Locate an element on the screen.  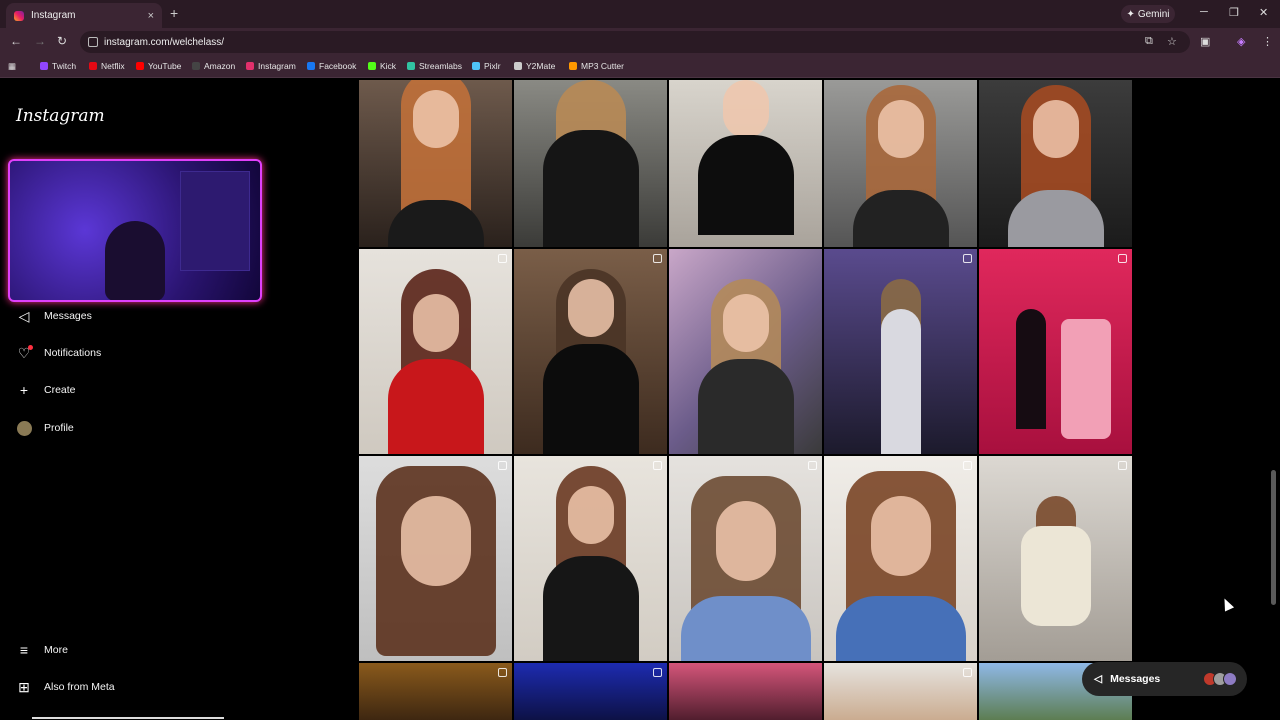
restore-icon: ❐ is located at coordinates (1234, 12).